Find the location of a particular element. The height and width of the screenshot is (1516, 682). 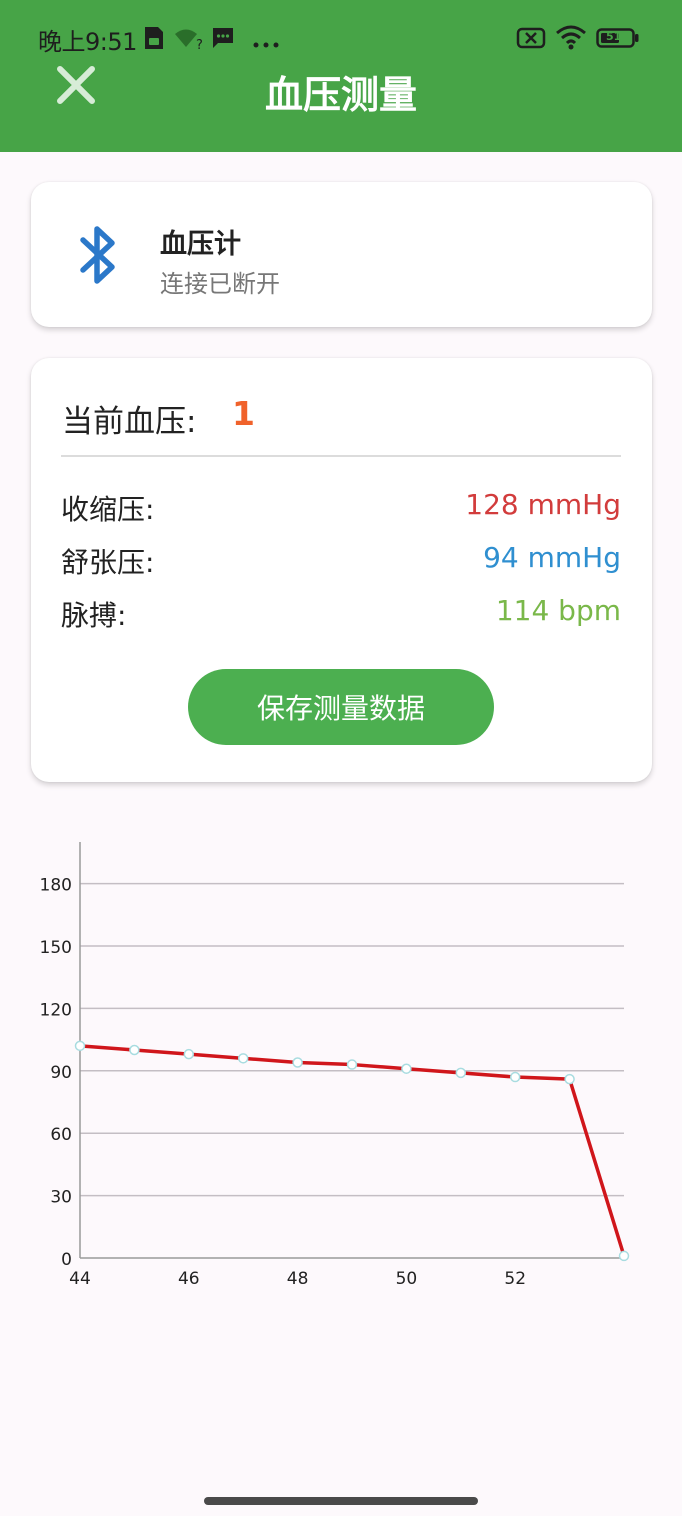

x-tick-label: 50 is located at coordinates (407, 1279).